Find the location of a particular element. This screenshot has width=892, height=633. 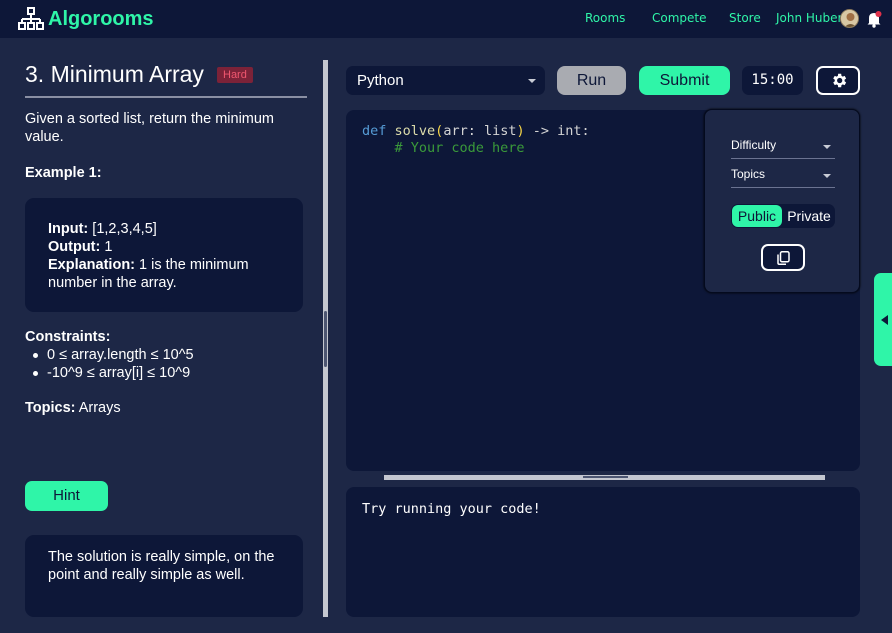

constraint-item: 0 ≤ array.length ≤ 10^5 is located at coordinates (109, 355).